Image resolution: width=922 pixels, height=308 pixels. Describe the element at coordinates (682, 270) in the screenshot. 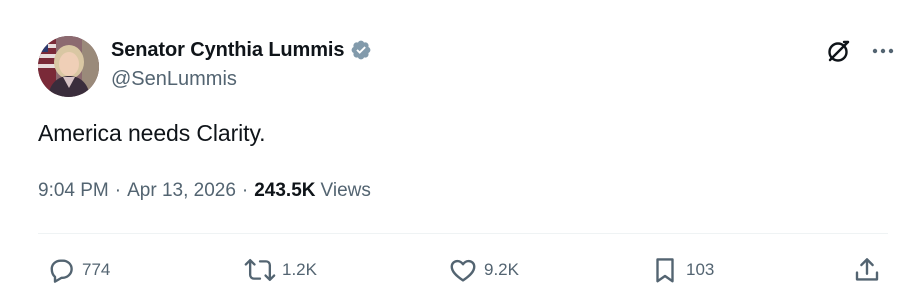

I see `bookmark-button: 103` at that location.